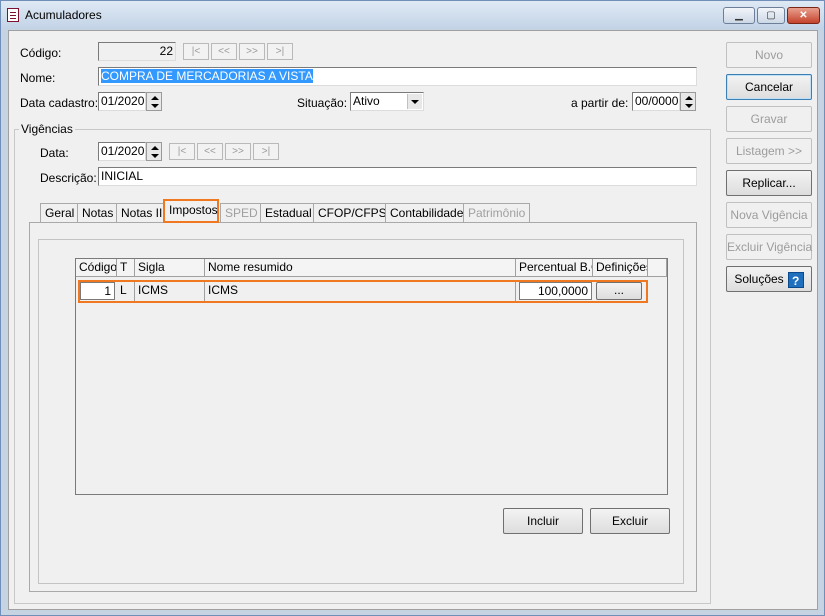 The image size is (825, 616). I want to click on solucoes-label: Soluções, so click(759, 279).